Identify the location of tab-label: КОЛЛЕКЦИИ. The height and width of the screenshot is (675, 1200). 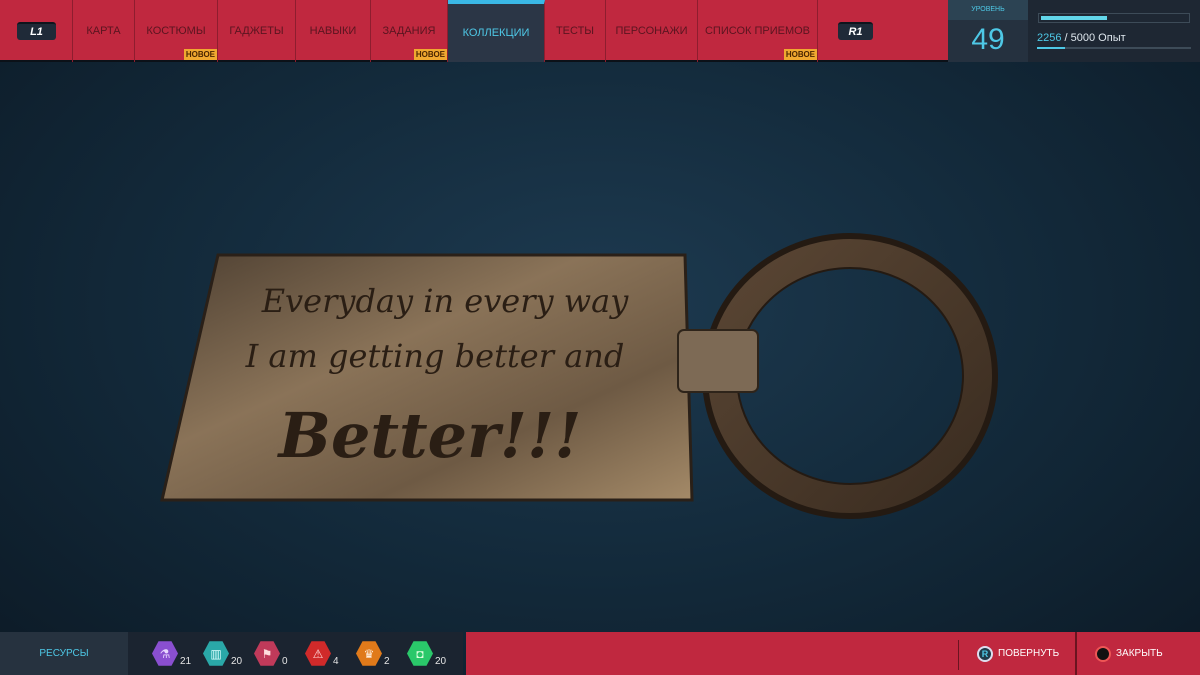
(496, 33).